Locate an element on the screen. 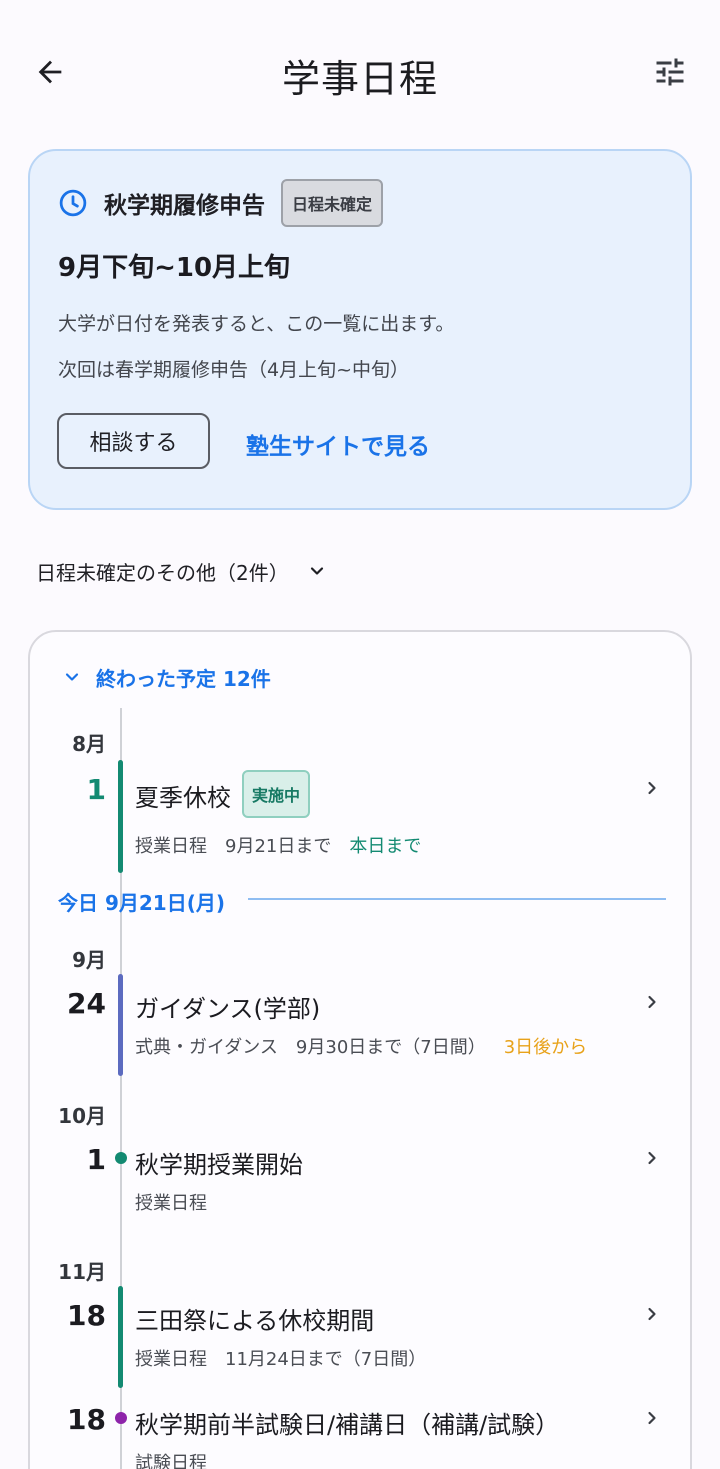 This screenshot has width=720, height=1469. ongoing-badge: 実施中 is located at coordinates (276, 794).